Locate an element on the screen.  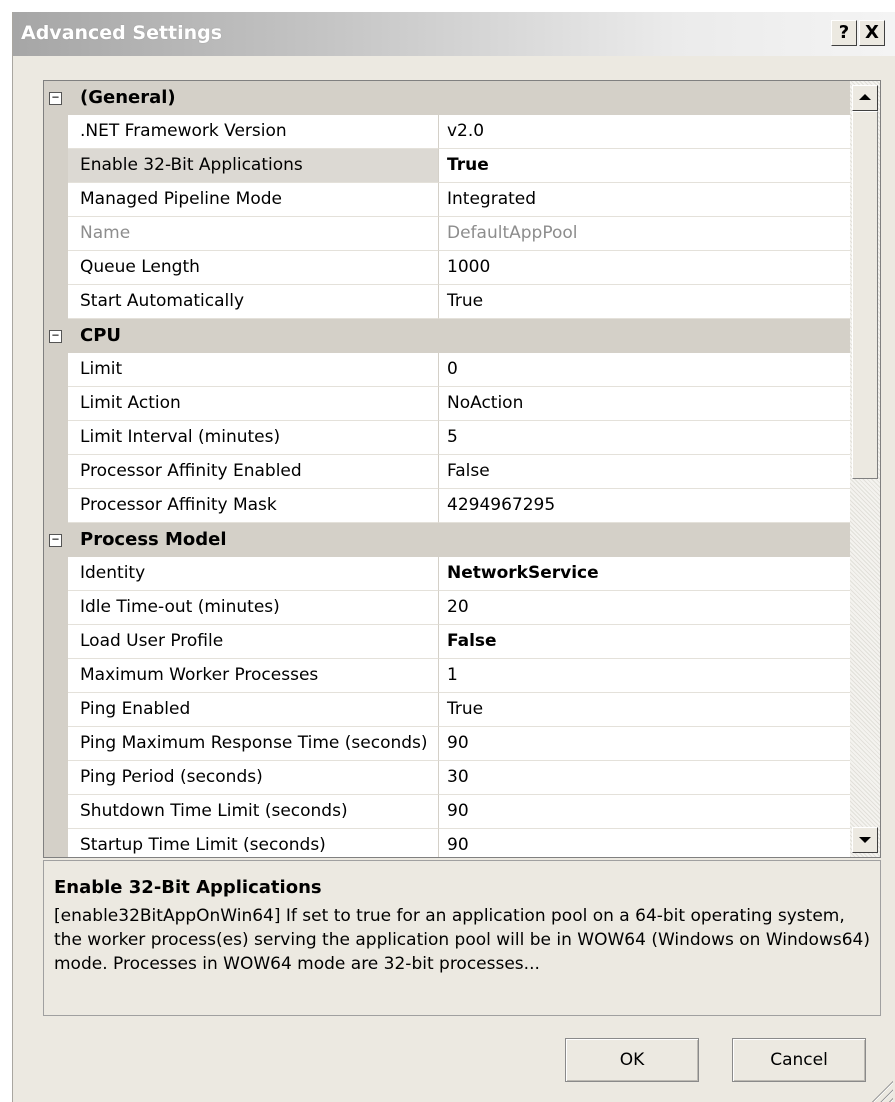
property-row-limit-action: Limit Action NoAction is located at coordinates (447, 404).